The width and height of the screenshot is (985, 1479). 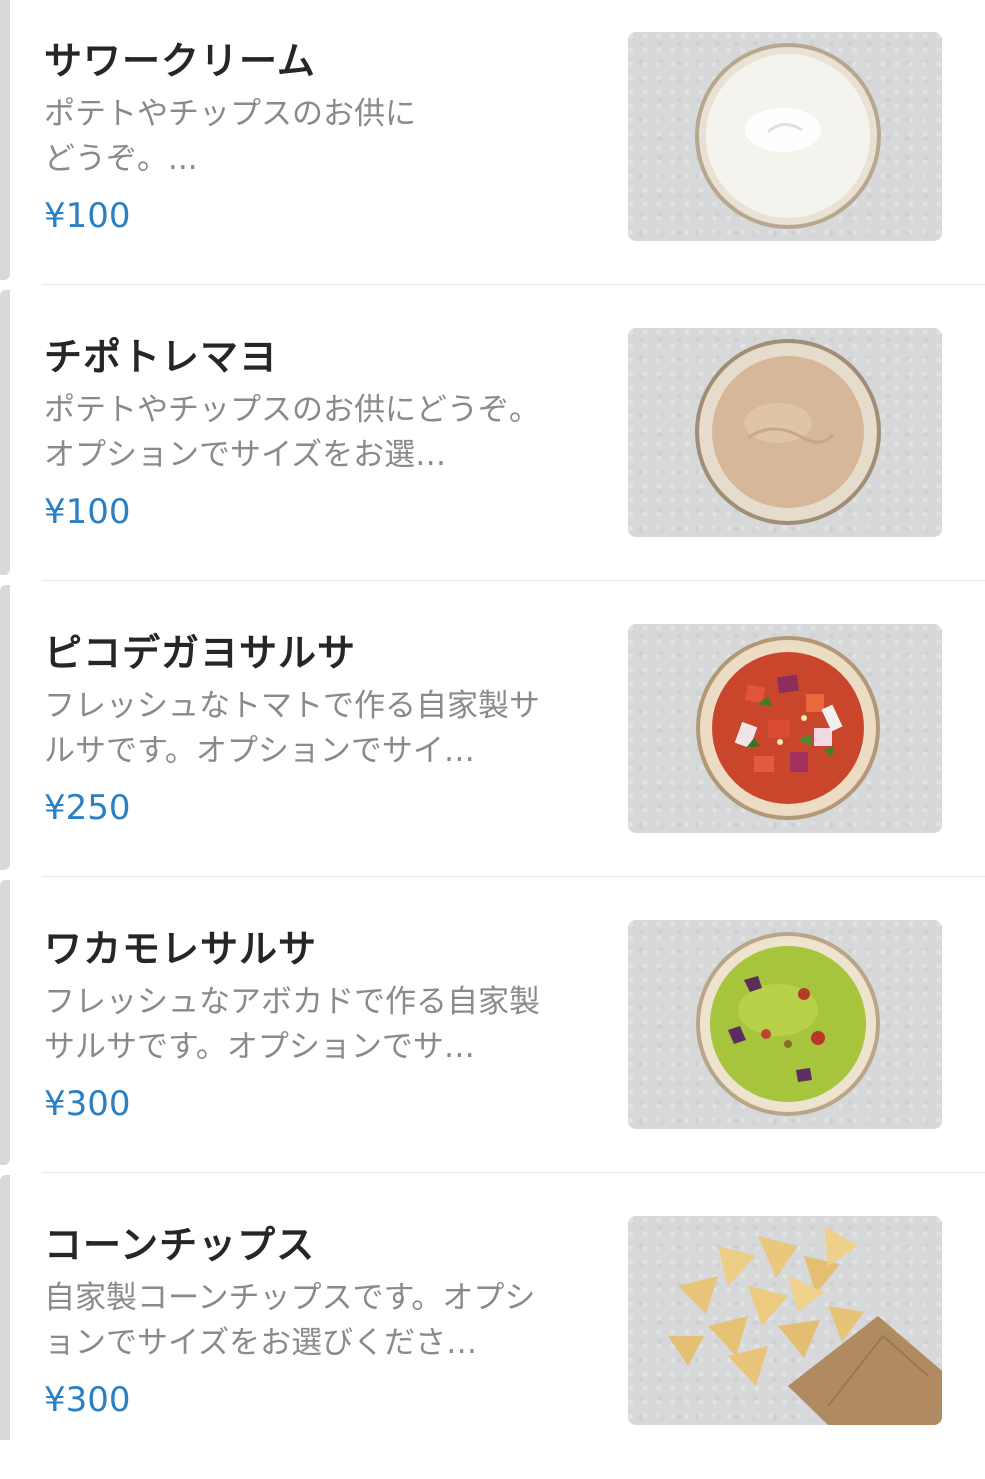 I want to click on sour-cream-bowl-icon, so click(x=785, y=136).